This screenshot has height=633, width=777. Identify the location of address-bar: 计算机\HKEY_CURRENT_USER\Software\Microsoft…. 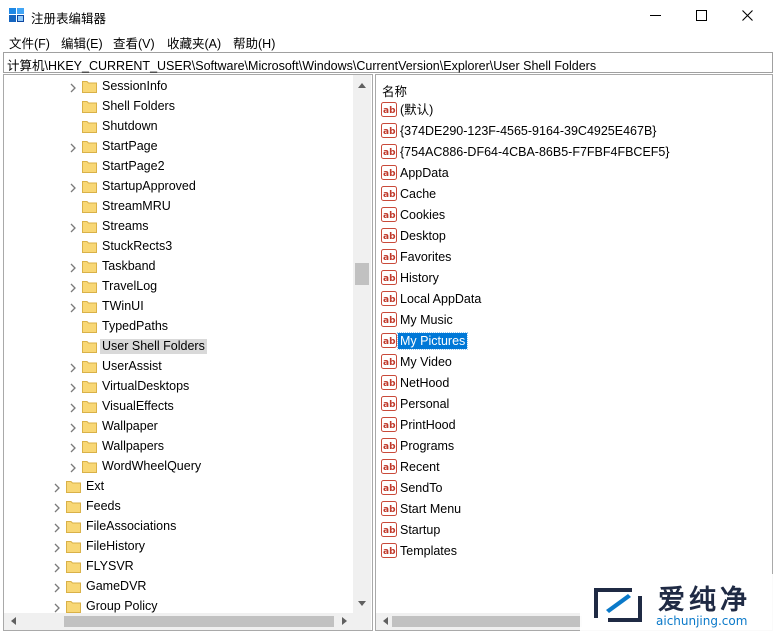
(388, 62).